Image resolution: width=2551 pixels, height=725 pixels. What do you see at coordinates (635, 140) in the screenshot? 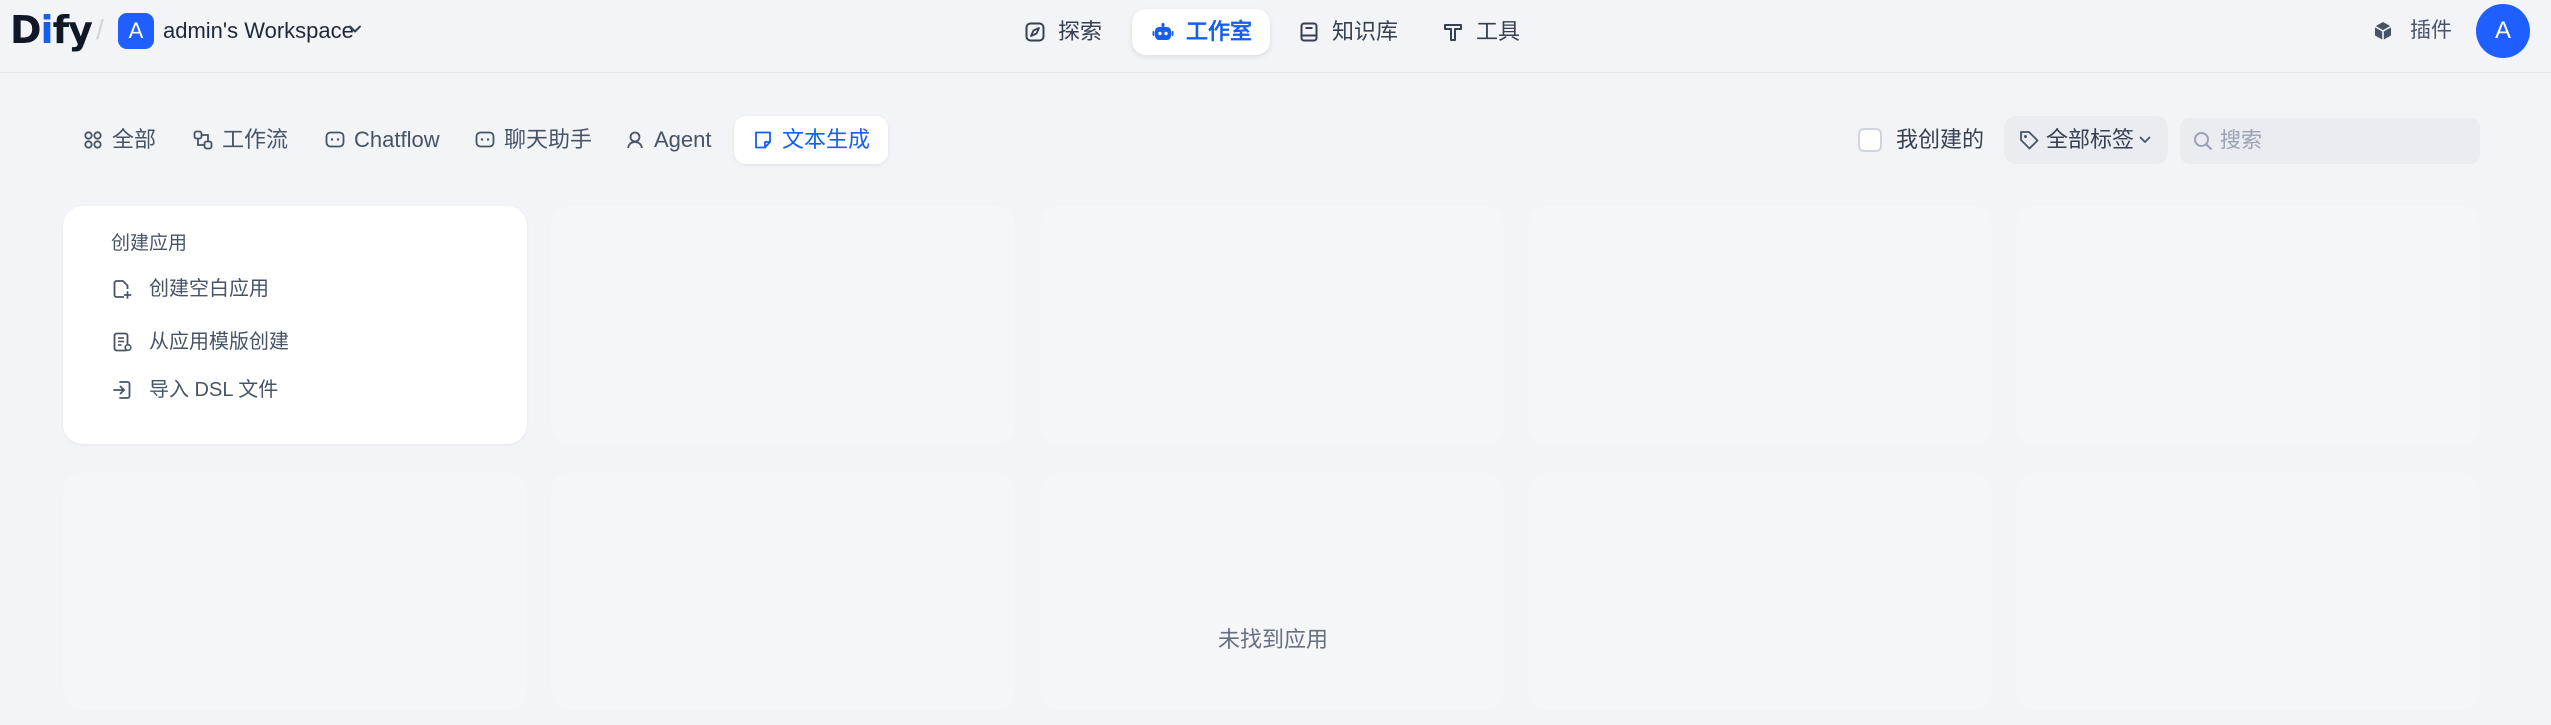
I see `agent-icon` at bounding box center [635, 140].